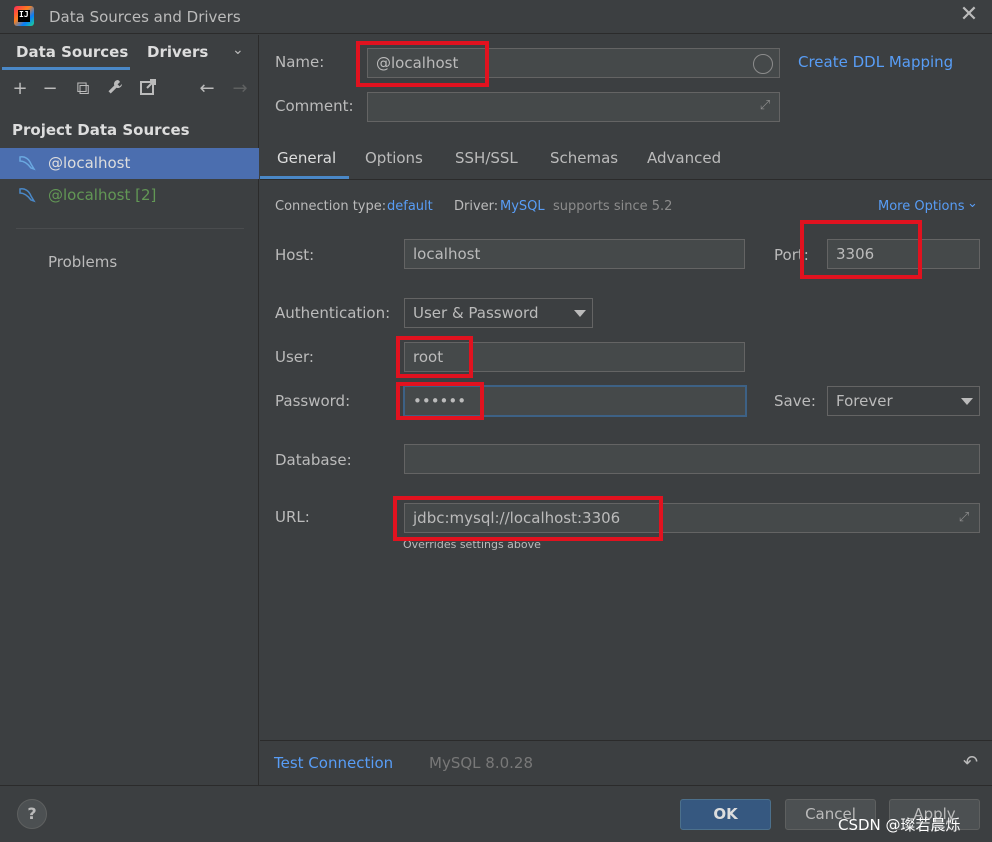 This screenshot has height=842, width=992. I want to click on ok-button: OK, so click(725, 814).